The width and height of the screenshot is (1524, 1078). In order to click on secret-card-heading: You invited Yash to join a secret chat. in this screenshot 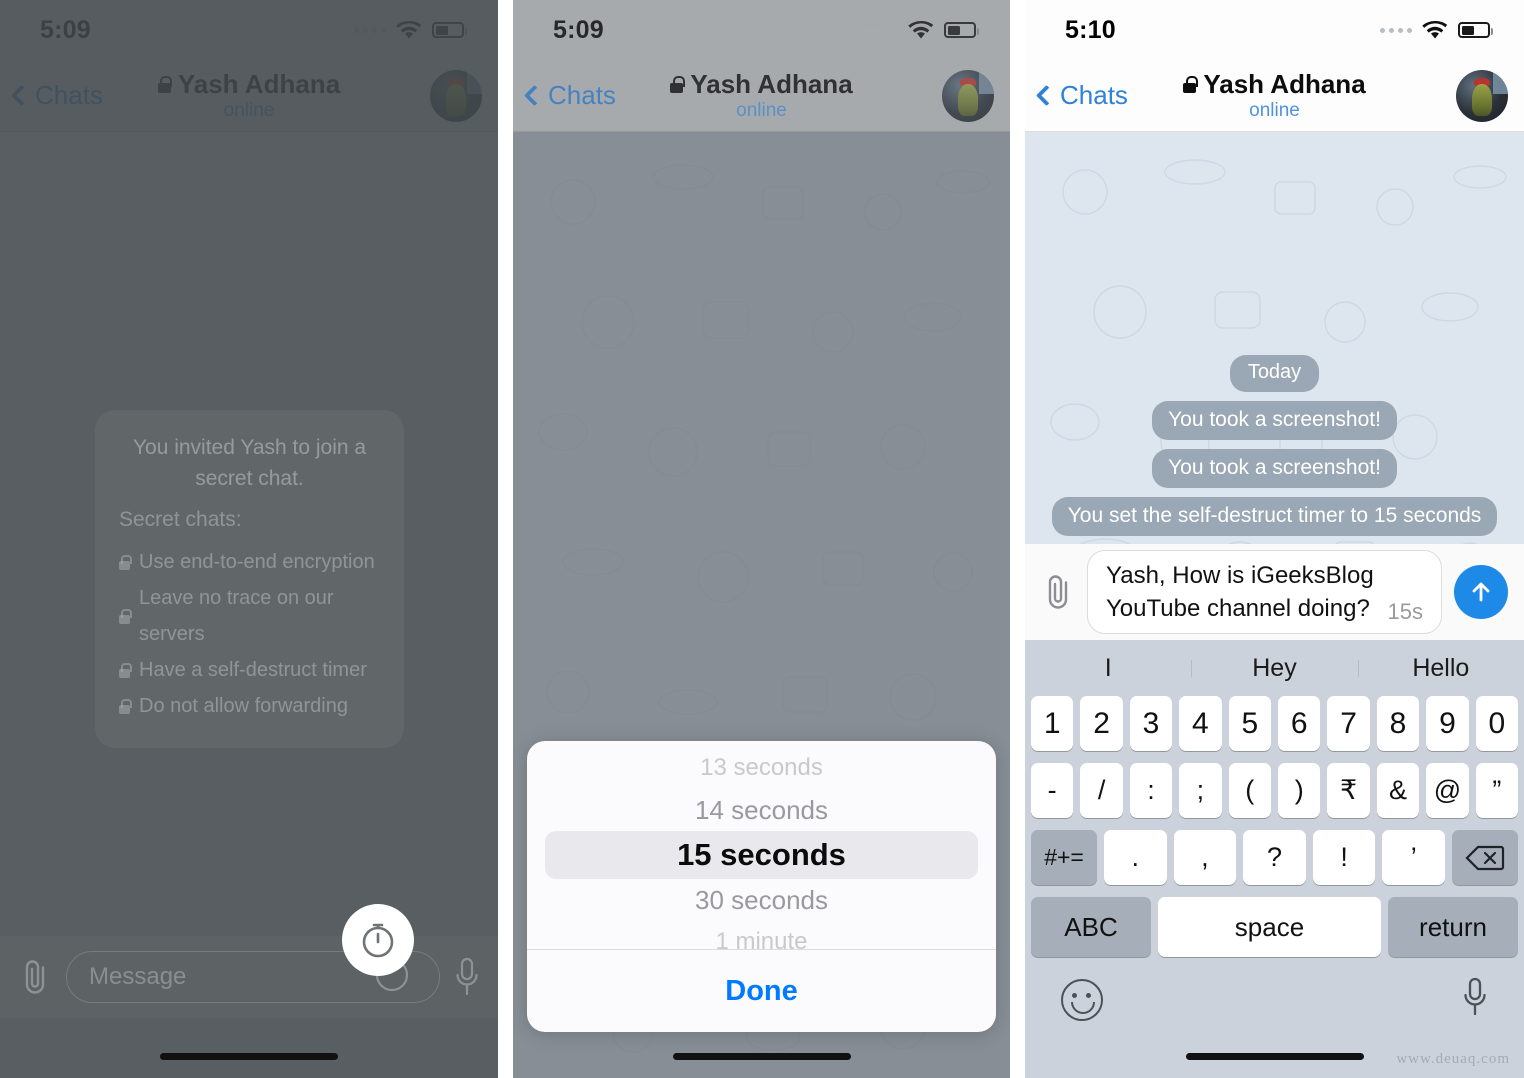, I will do `click(249, 463)`.